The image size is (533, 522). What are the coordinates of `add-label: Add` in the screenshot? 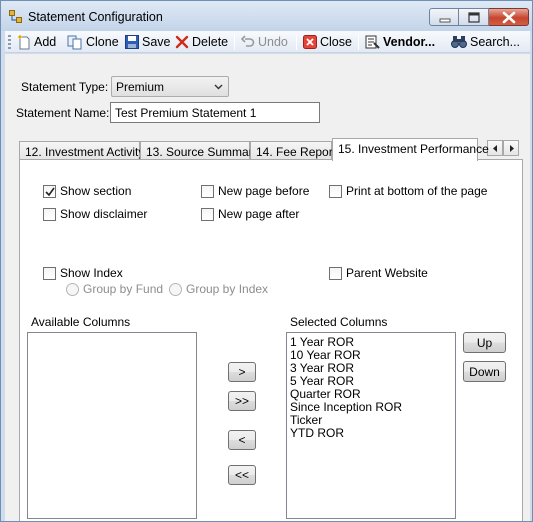 It's located at (45, 42).